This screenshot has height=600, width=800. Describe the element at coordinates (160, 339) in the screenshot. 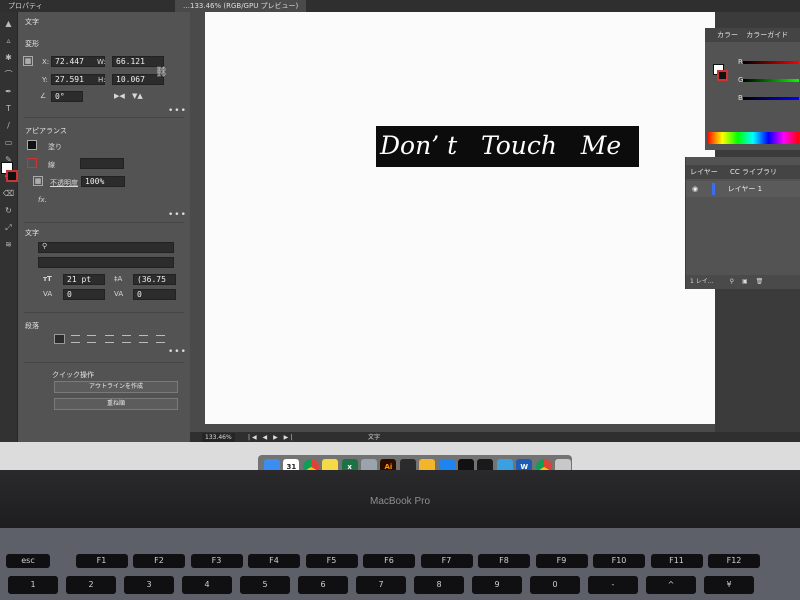

I see `justify-all-icon` at that location.